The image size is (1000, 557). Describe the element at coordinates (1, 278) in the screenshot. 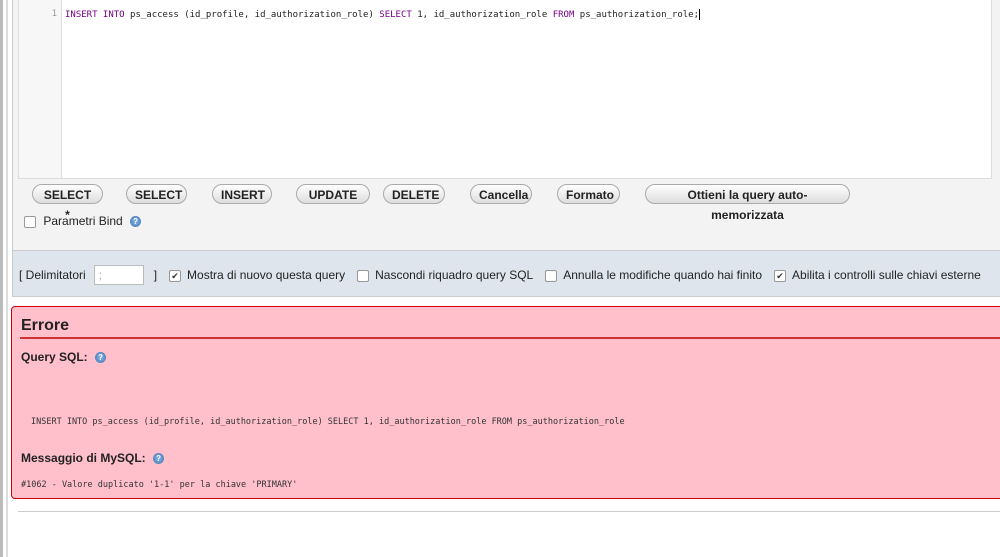

I see `left-border` at that location.